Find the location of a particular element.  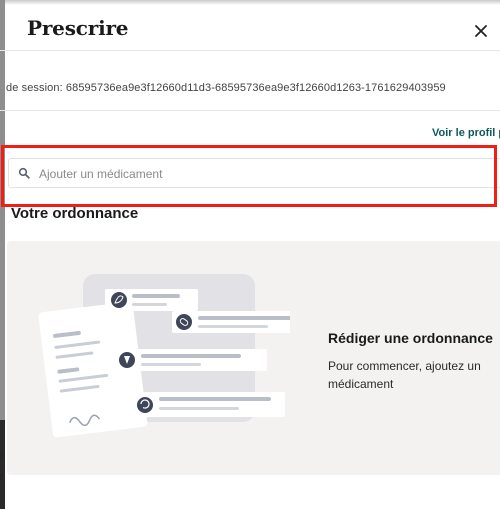

top-shadow is located at coordinates (250, 2).